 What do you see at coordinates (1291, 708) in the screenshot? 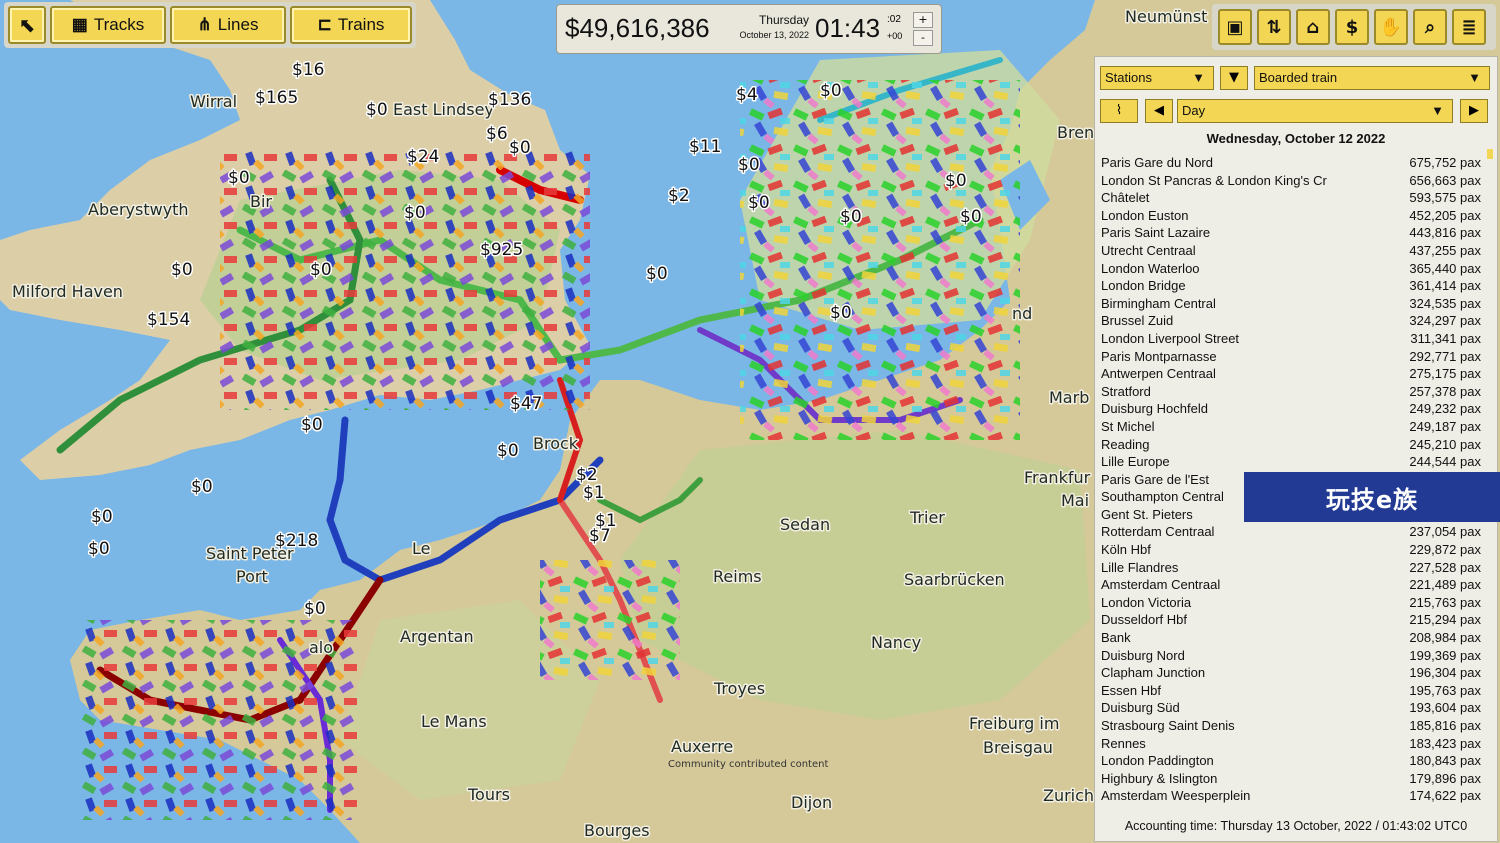
I see `station-row: Duisburg Süd 193,604 pax` at bounding box center [1291, 708].